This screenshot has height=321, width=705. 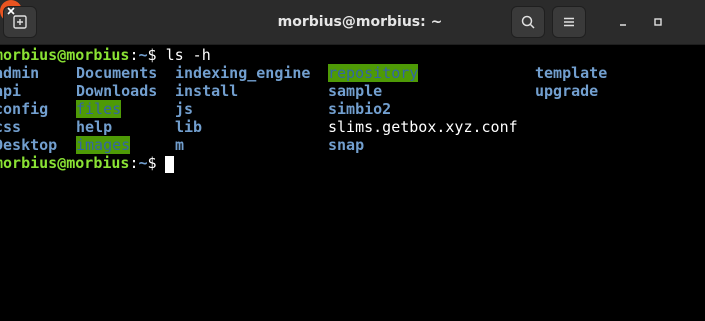 I want to click on menu-button, so click(x=569, y=22).